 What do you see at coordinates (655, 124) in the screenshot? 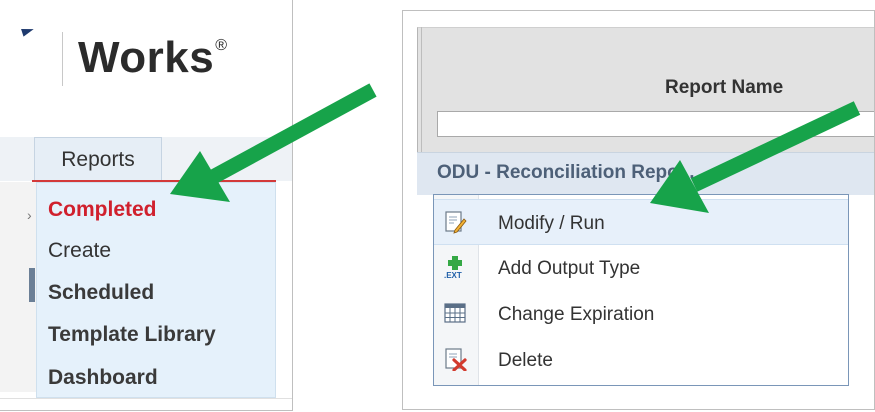
I see `report-name-filter-input` at bounding box center [655, 124].